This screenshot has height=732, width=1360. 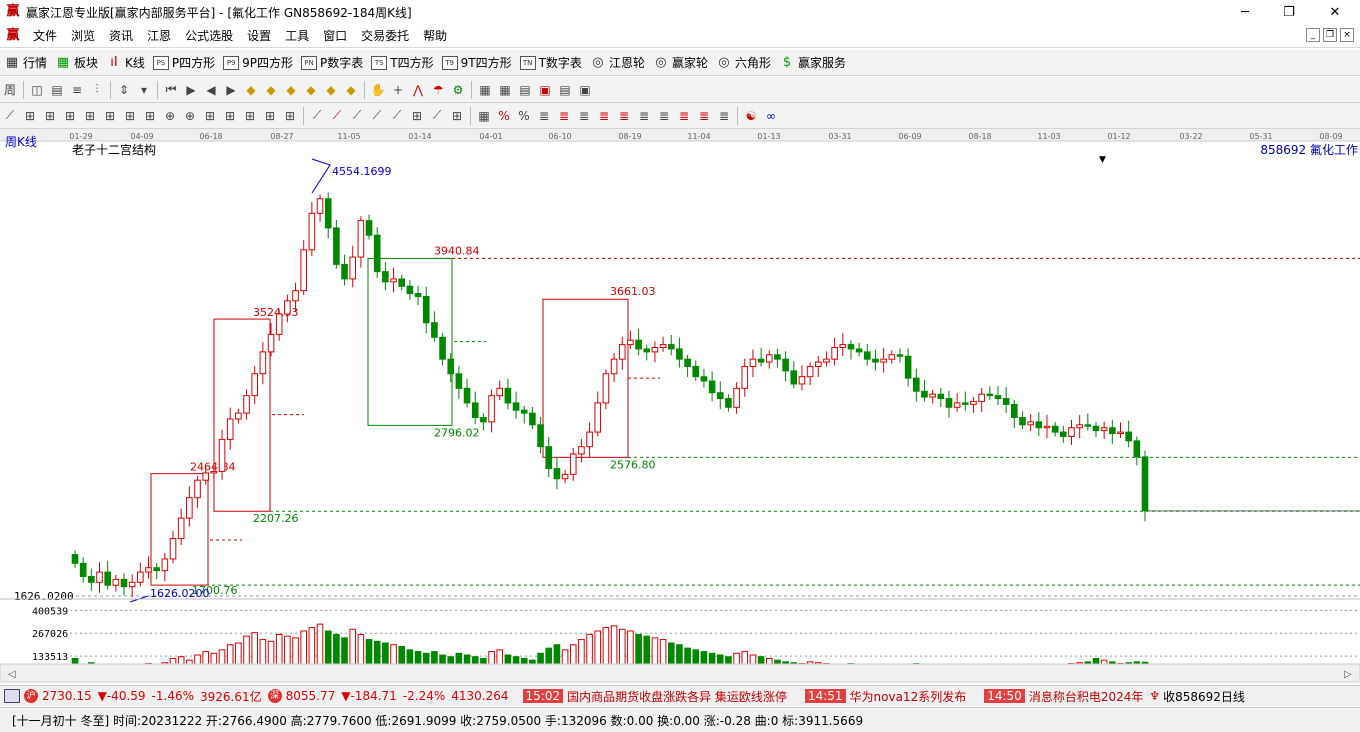 I want to click on menu-file: 文件, so click(x=45, y=36).